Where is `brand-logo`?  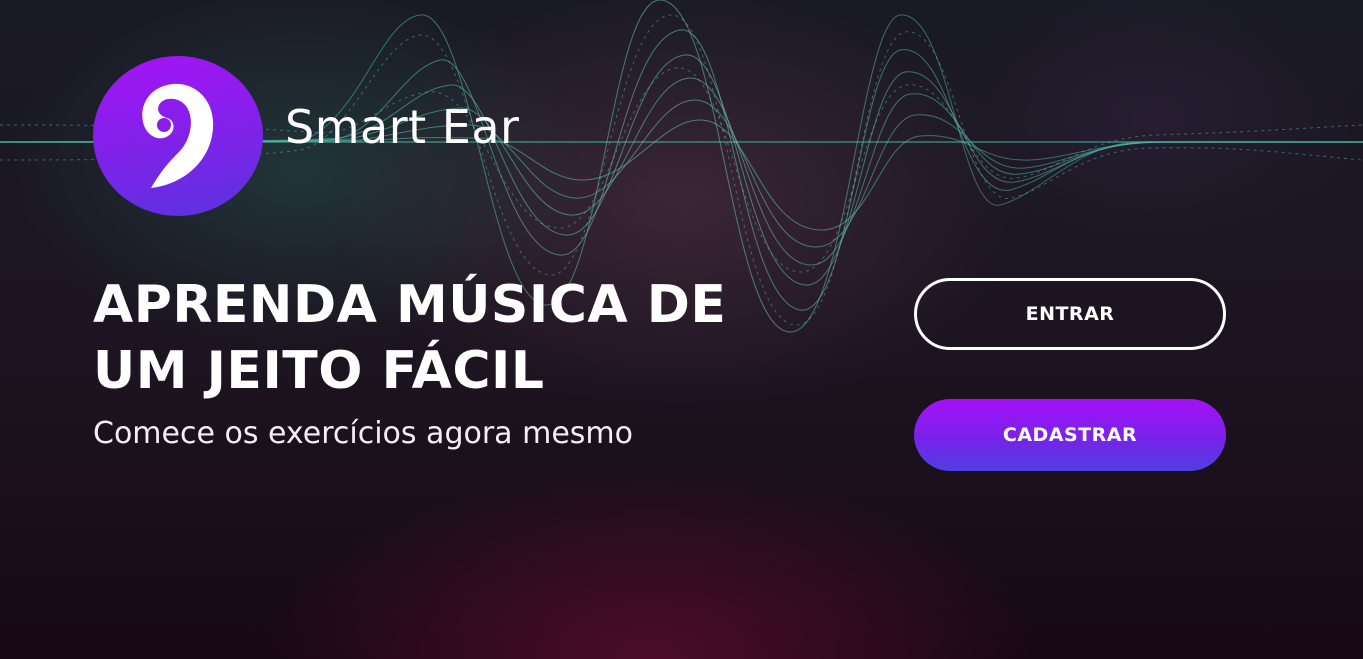 brand-logo is located at coordinates (178, 136).